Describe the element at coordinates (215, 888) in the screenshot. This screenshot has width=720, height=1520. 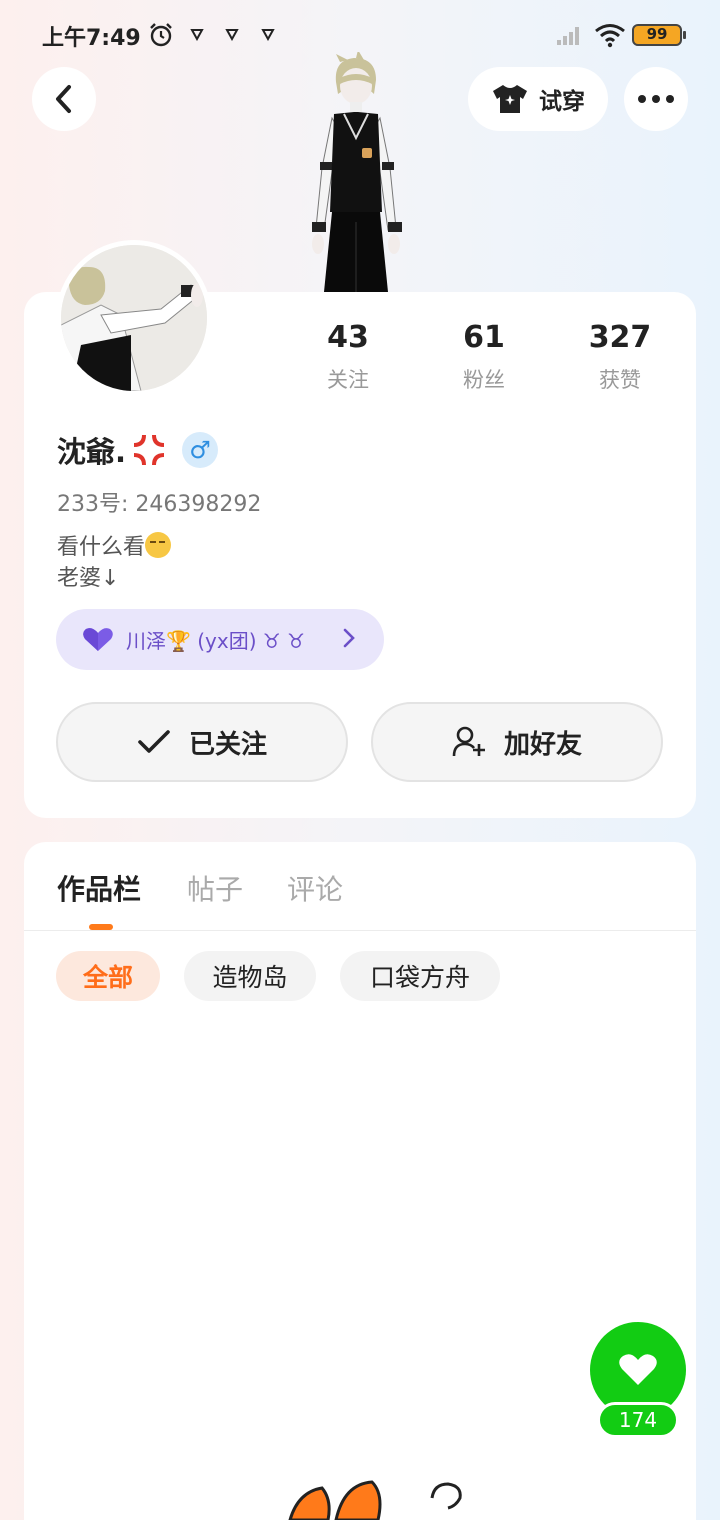
I see `tab-posts: 帖子` at that location.